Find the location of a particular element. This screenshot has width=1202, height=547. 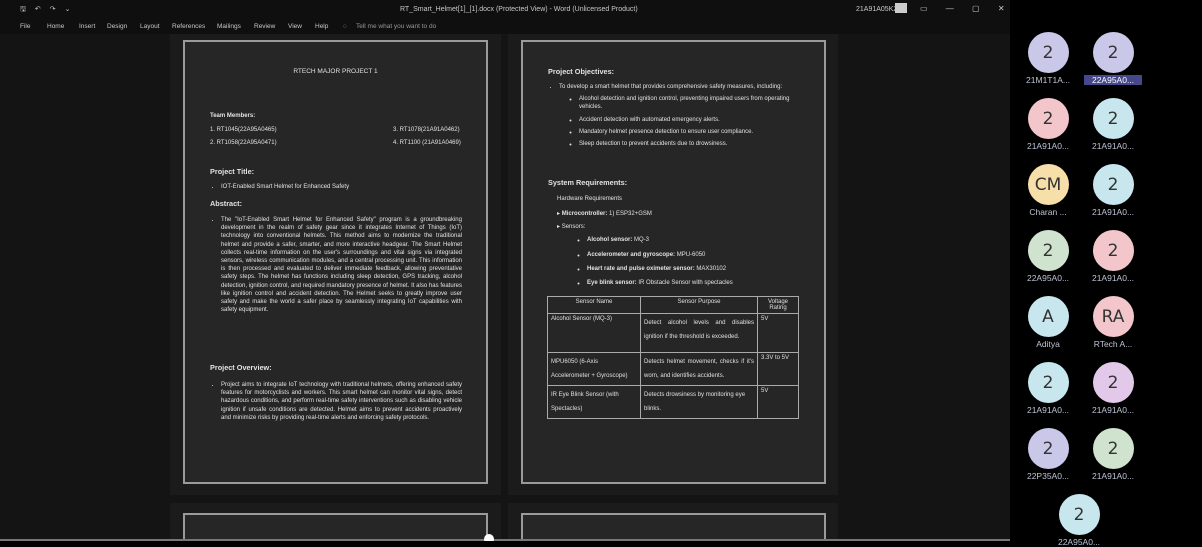

tab-help: Help is located at coordinates (321, 26).